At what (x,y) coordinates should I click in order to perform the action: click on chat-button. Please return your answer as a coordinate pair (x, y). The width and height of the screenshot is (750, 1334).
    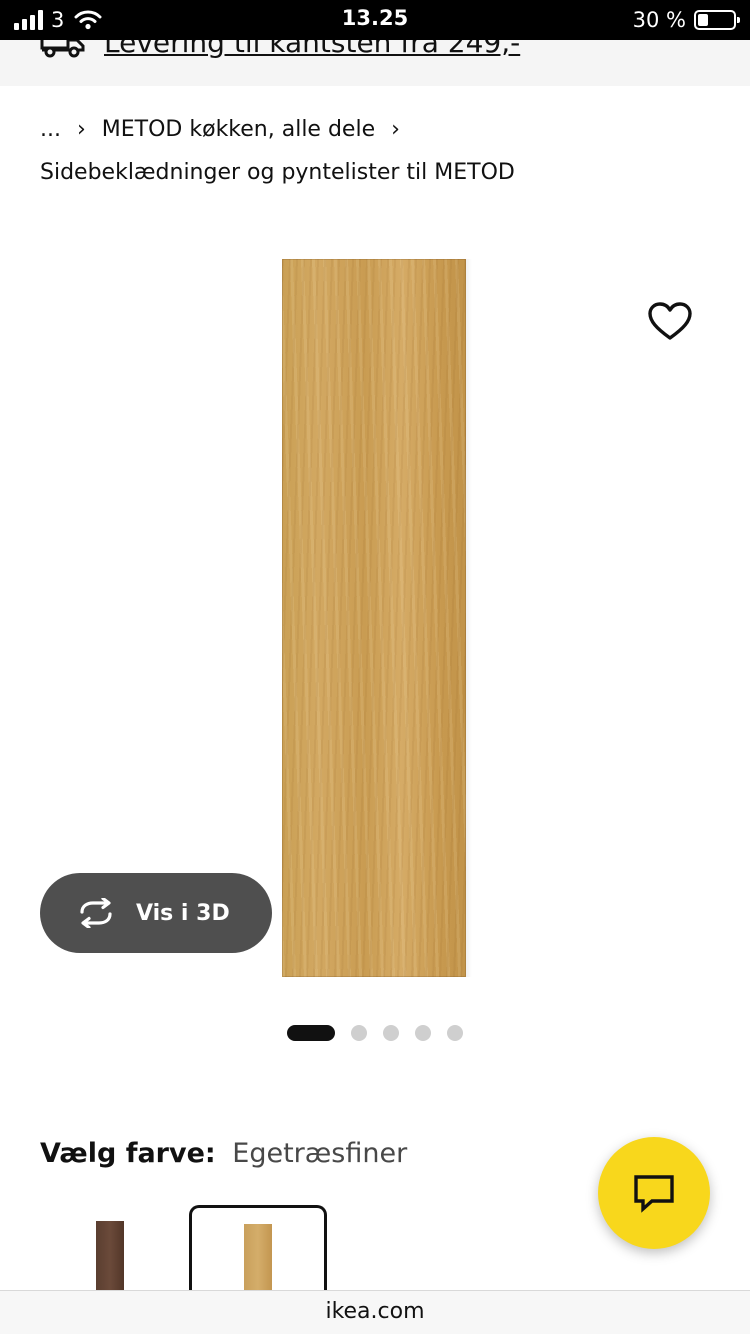
    Looking at the image, I should click on (654, 1193).